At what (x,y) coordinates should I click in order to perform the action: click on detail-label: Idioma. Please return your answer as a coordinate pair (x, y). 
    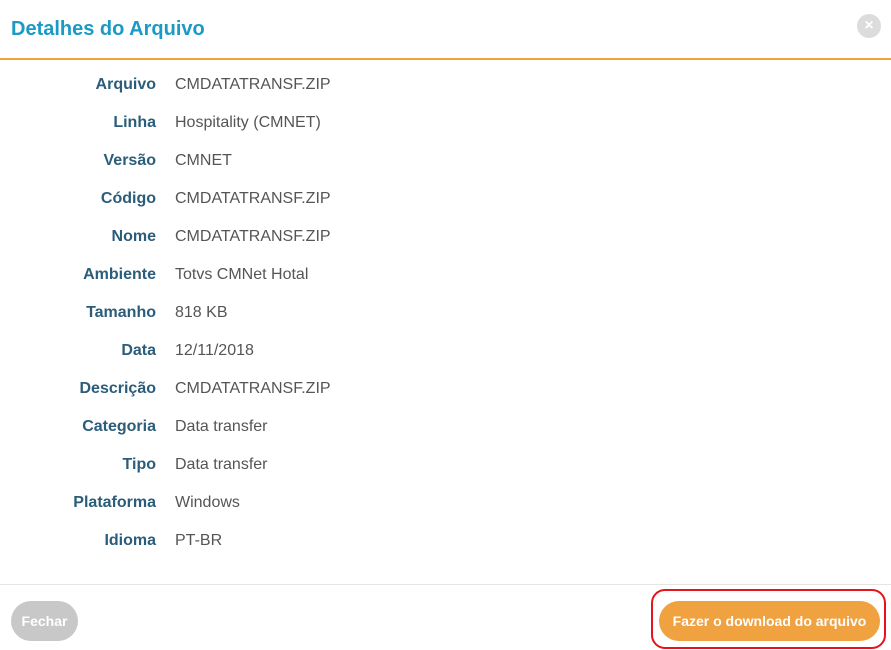
    Looking at the image, I should click on (130, 540).